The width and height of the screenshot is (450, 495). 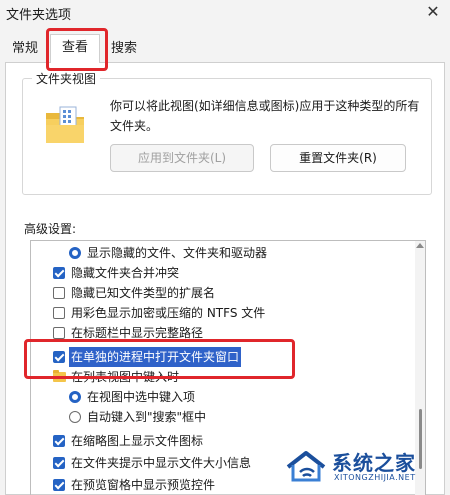 I want to click on list-item-label: 在标题栏中显示完整路径, so click(x=137, y=333).